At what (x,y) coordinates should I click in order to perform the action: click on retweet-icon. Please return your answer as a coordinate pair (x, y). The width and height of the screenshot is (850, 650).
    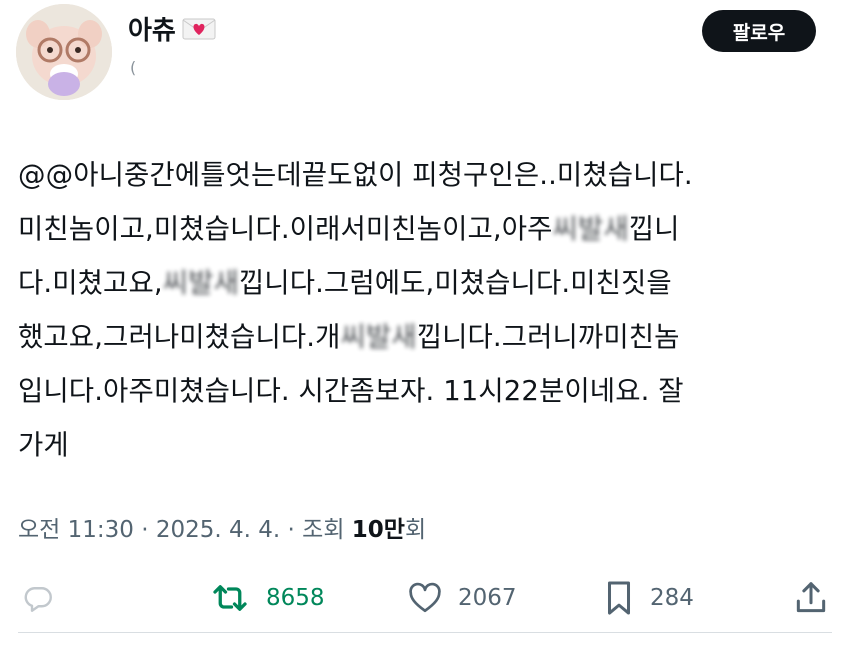
    Looking at the image, I should click on (230, 598).